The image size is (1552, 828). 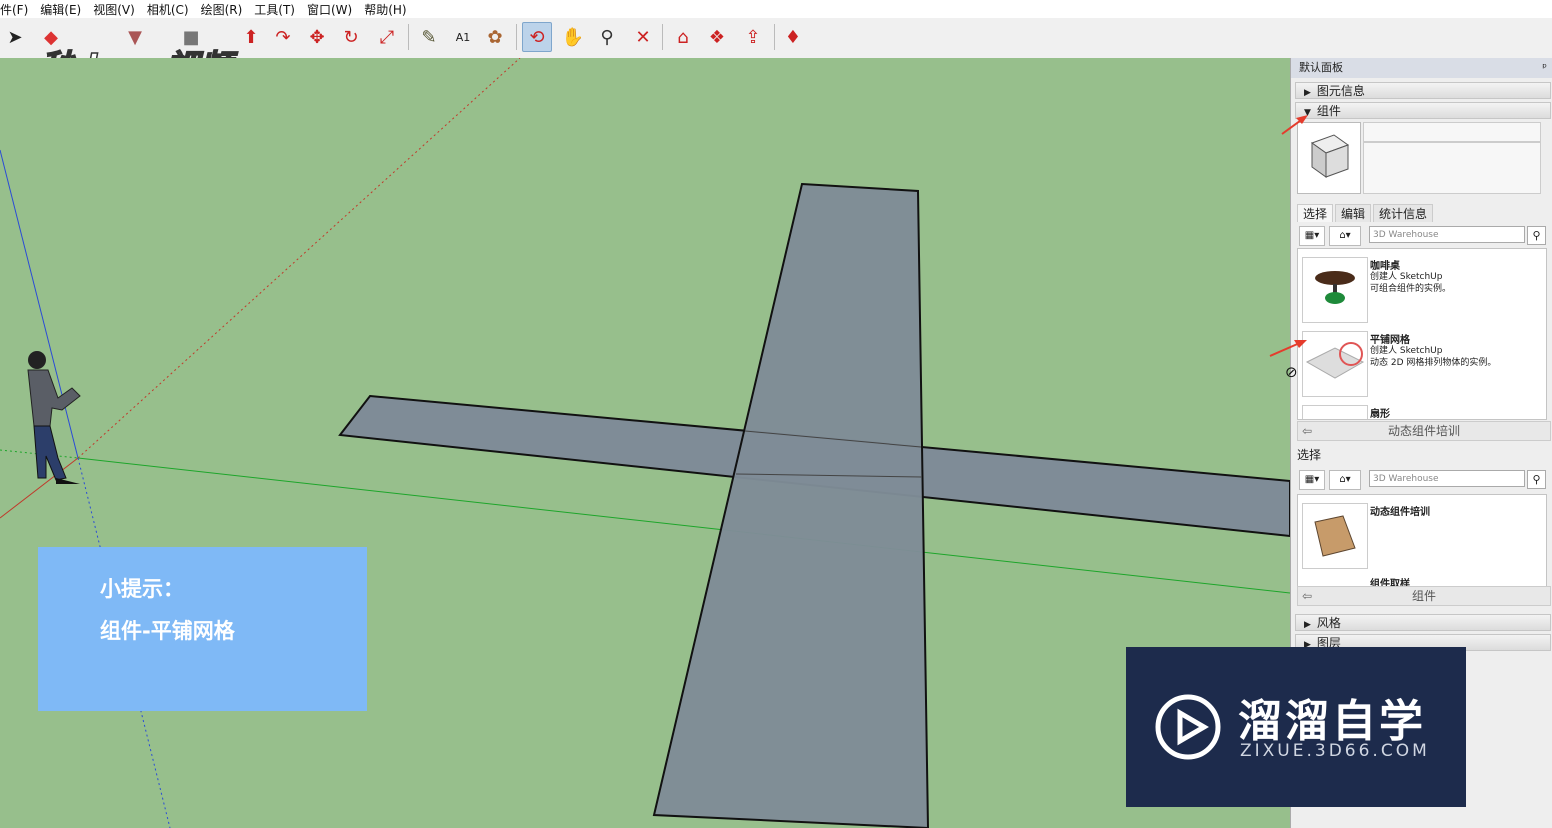 I want to click on human-figure, so click(x=54, y=417).